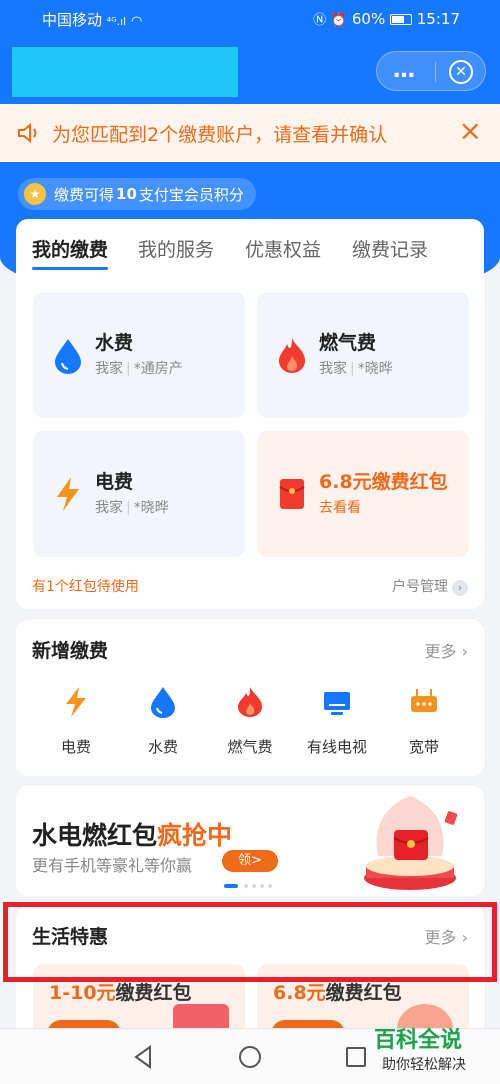  Describe the element at coordinates (139, 369) in the screenshot. I see `bill-account: 我家 | *通房产` at that location.